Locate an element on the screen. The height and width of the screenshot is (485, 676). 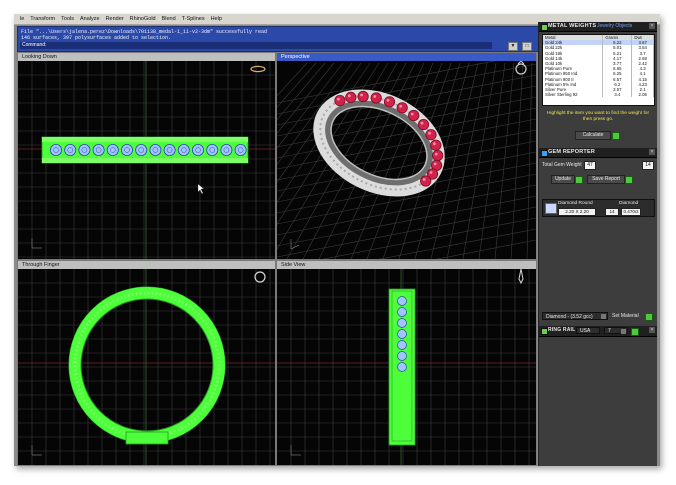
menu-item-le: le is located at coordinates (22, 19).